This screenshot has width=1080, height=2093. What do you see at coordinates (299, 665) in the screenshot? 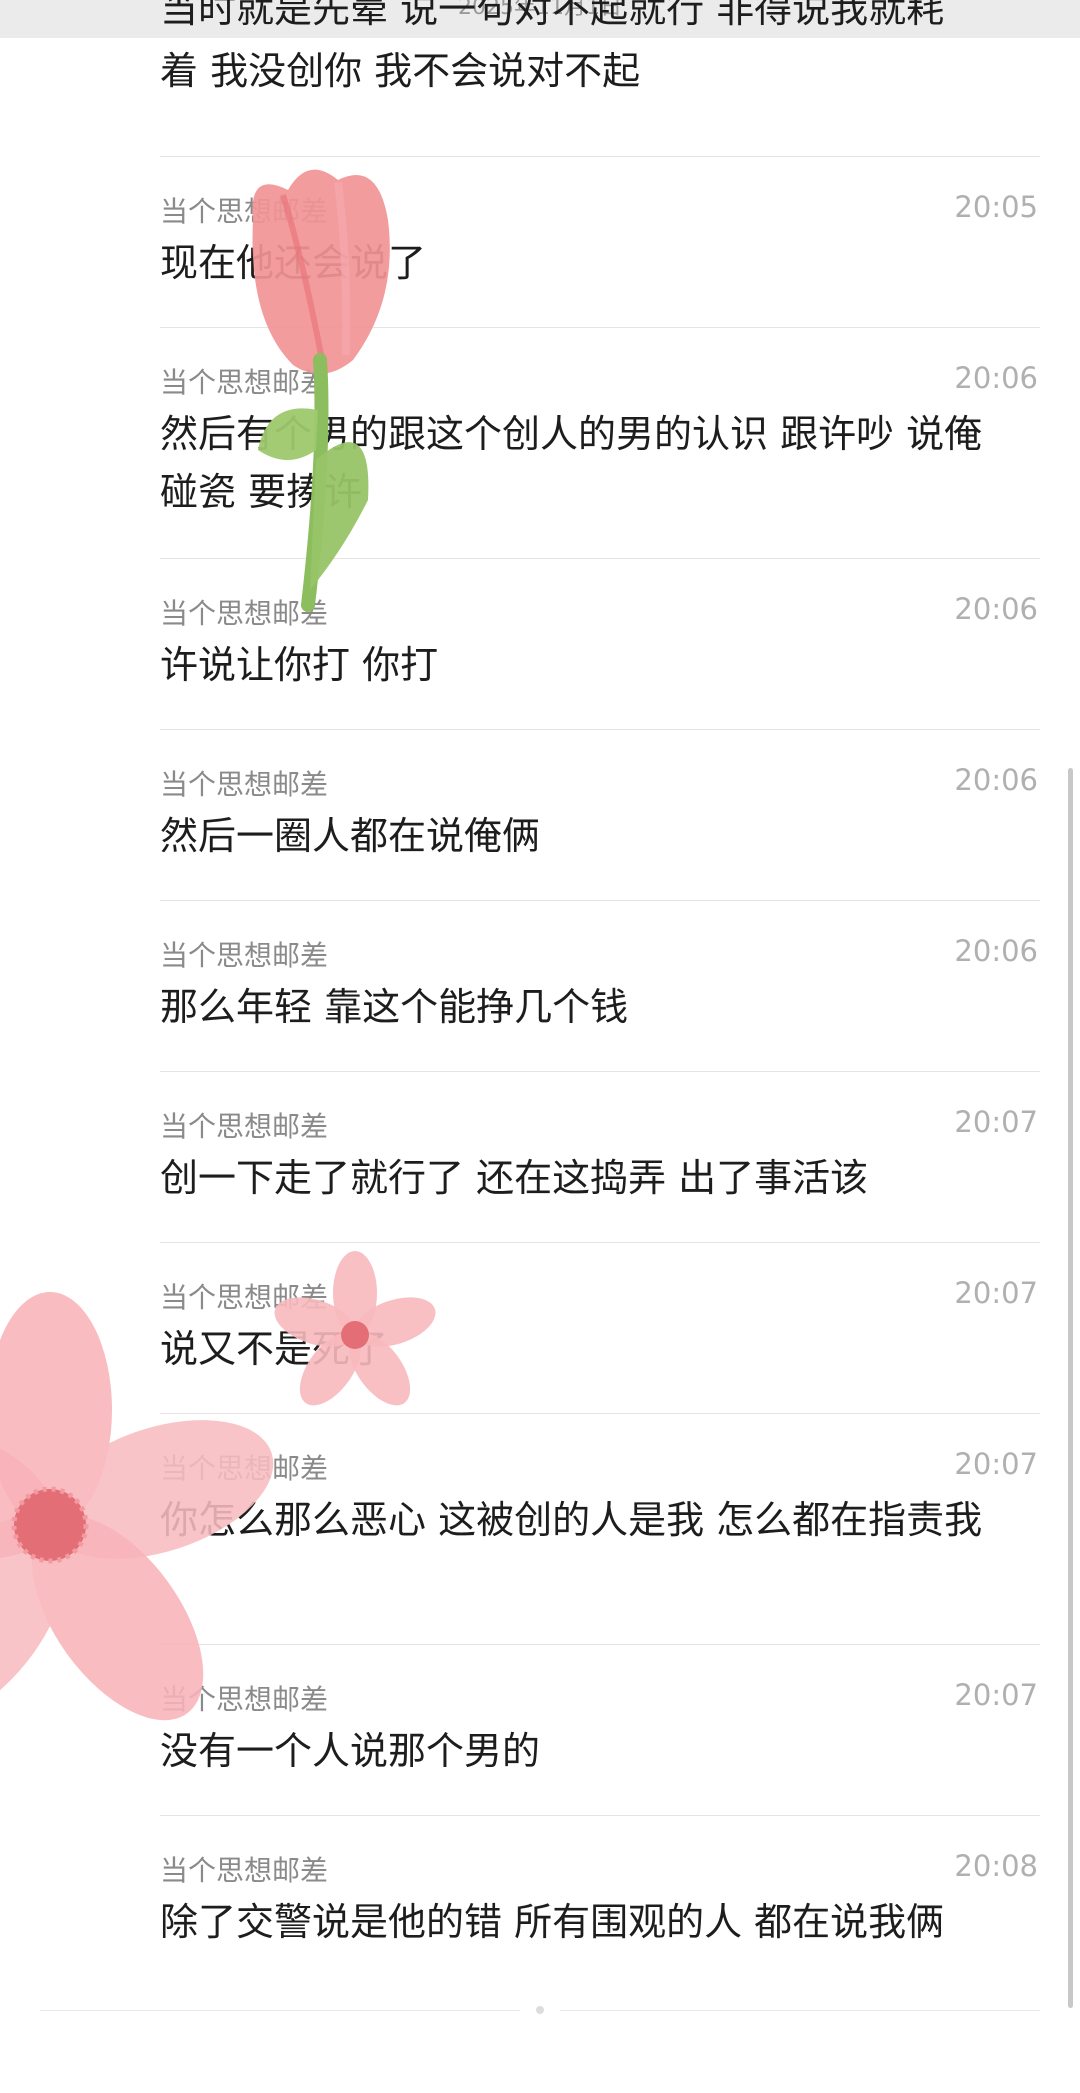
I see `message-text: 许说让你打 你打` at bounding box center [299, 665].